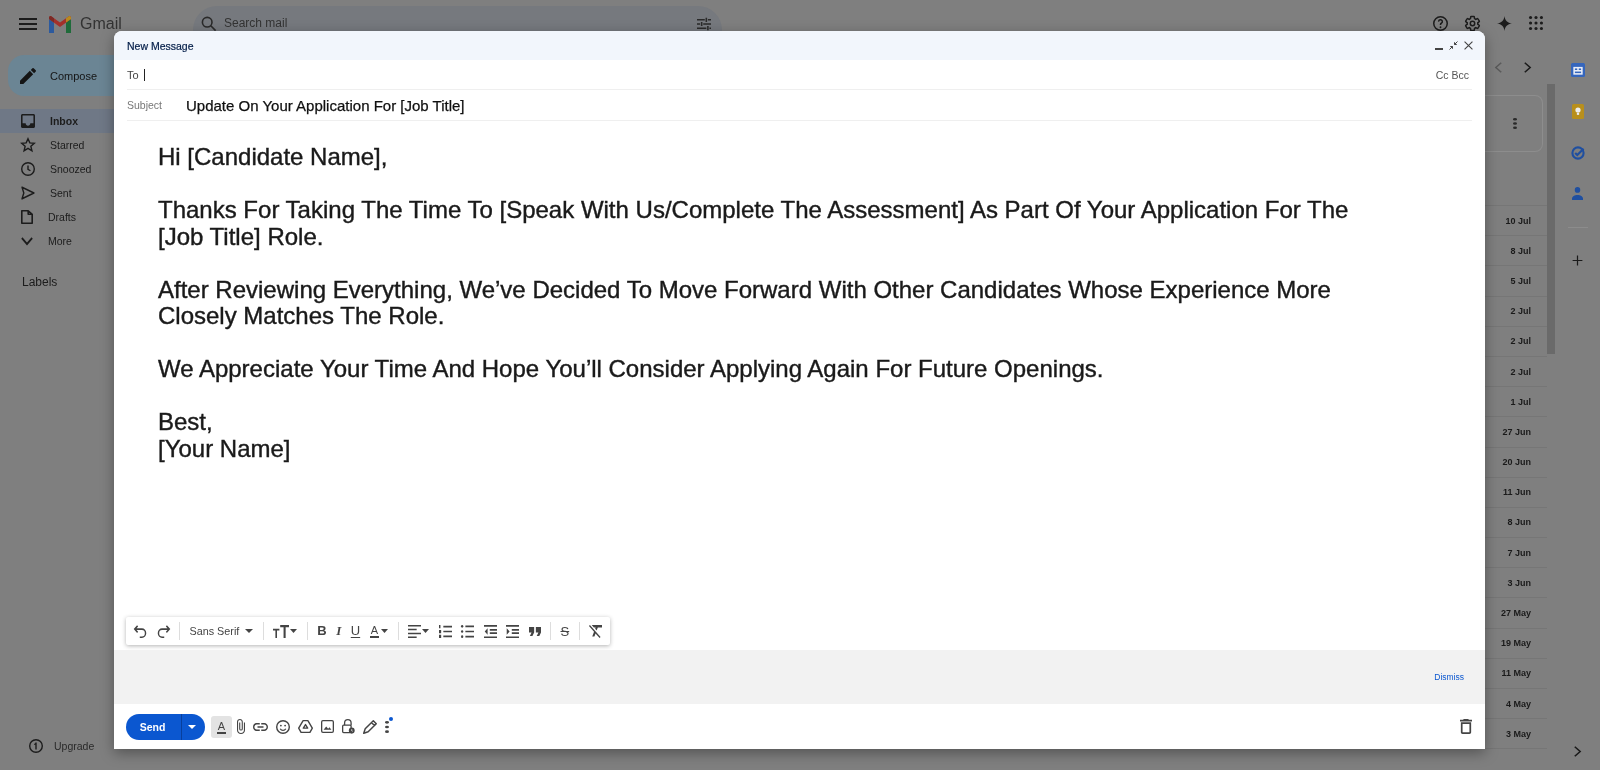  I want to click on menu-icon, so click(28, 24).